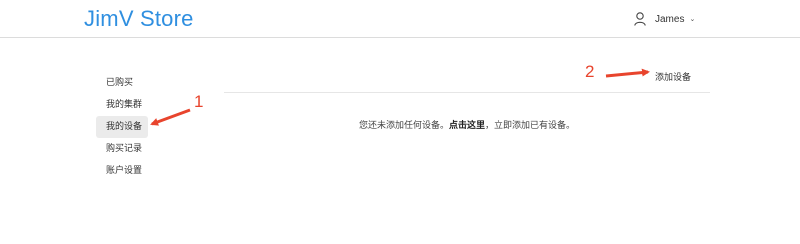  I want to click on empty-state-text-tail: ，立即添加已有设备。, so click(530, 126).